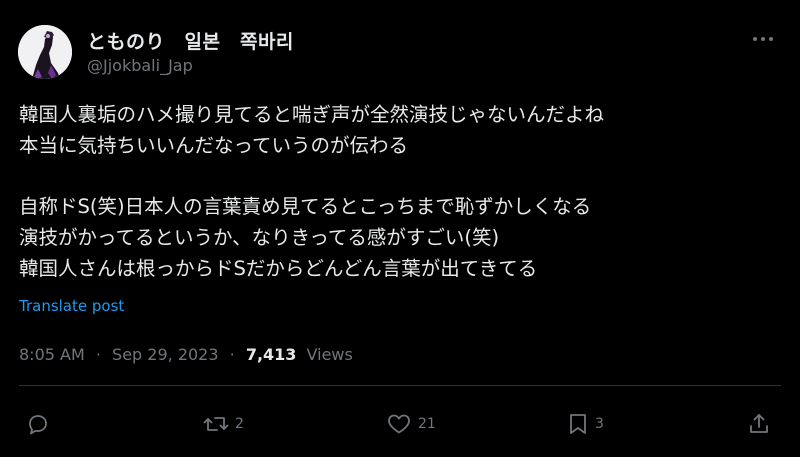 This screenshot has width=800, height=457. I want to click on author-handle: @Jjokbali_Jap, so click(140, 65).